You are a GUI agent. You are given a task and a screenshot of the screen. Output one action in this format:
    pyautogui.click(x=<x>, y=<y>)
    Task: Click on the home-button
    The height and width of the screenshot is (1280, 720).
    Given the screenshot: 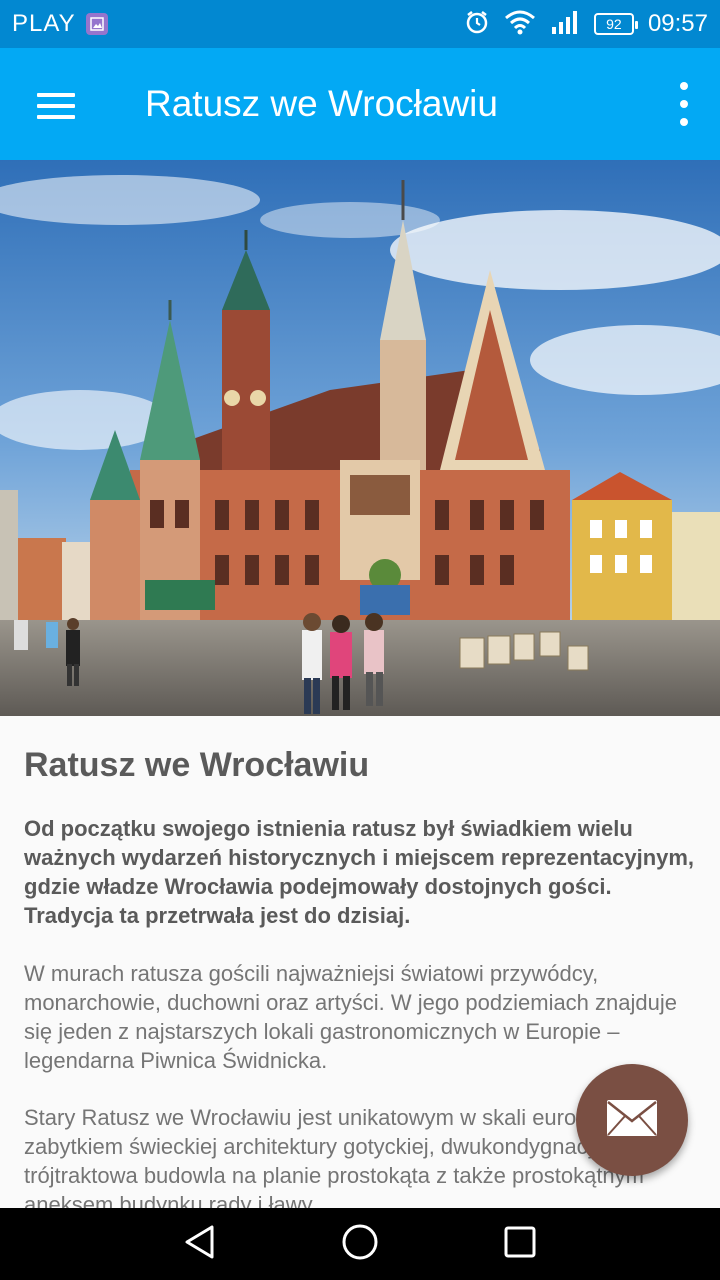 What is the action you would take?
    pyautogui.click(x=360, y=1244)
    